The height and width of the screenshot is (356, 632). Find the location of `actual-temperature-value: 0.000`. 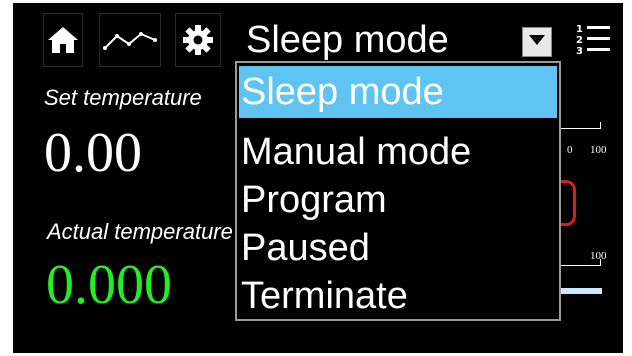

actual-temperature-value: 0.000 is located at coordinates (109, 285).